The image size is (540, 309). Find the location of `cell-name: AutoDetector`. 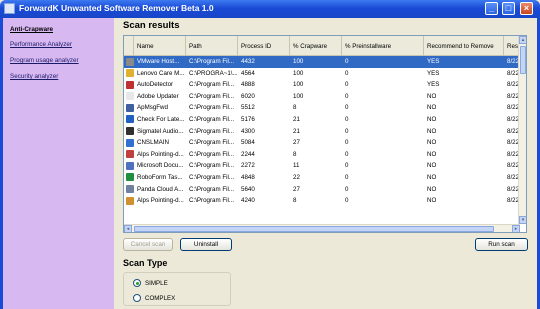

cell-name: AutoDetector is located at coordinates (155, 85).